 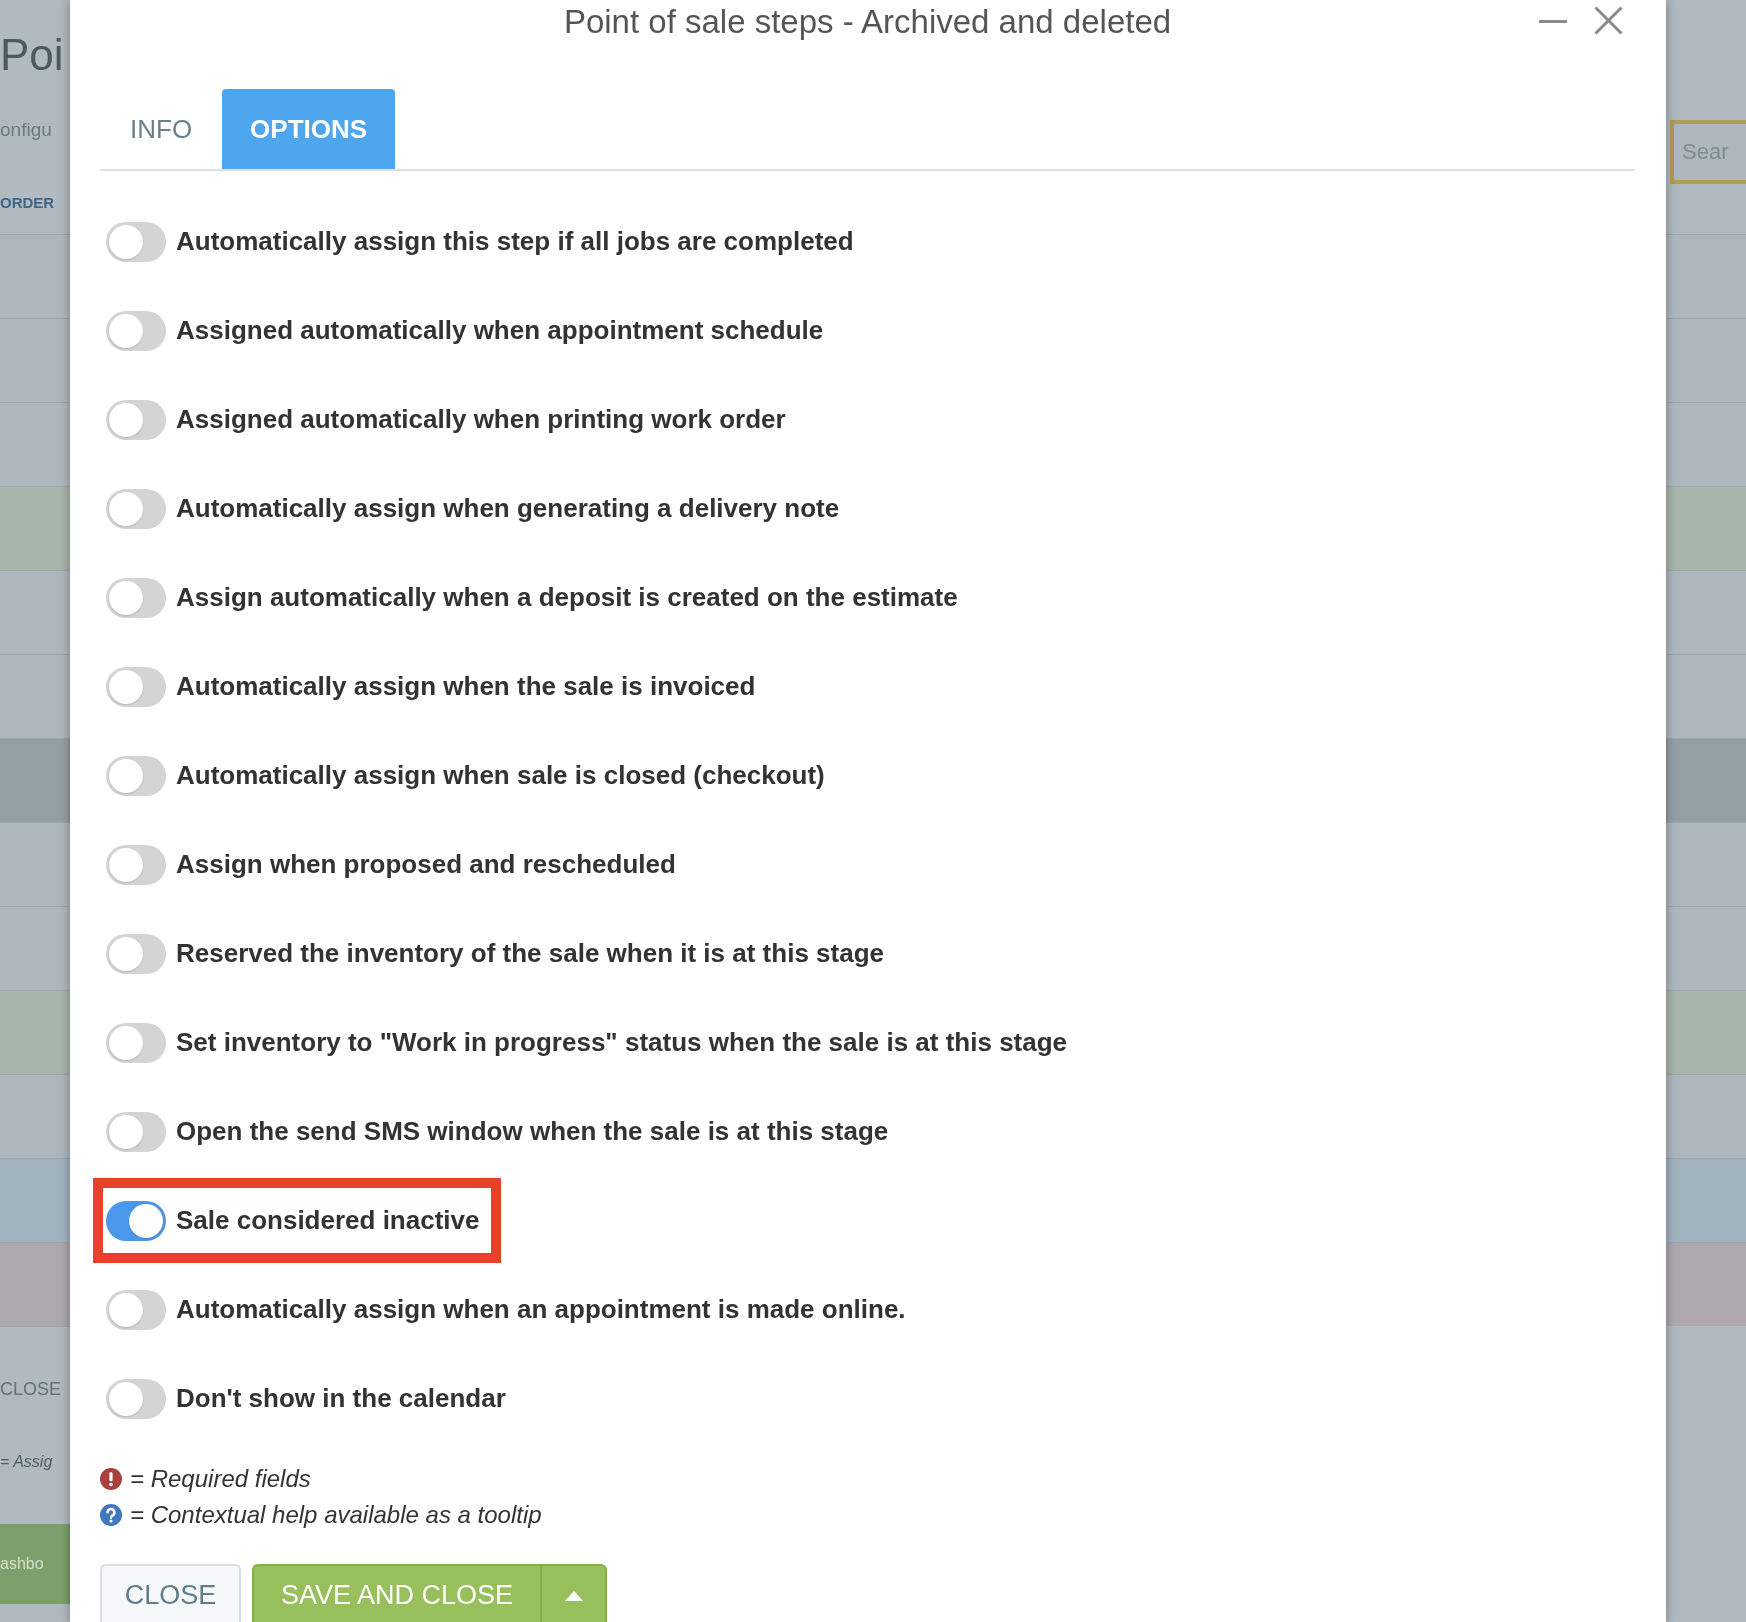 What do you see at coordinates (867, 22) in the screenshot?
I see `dialog-title: Point of sale steps - Archived and deleted` at bounding box center [867, 22].